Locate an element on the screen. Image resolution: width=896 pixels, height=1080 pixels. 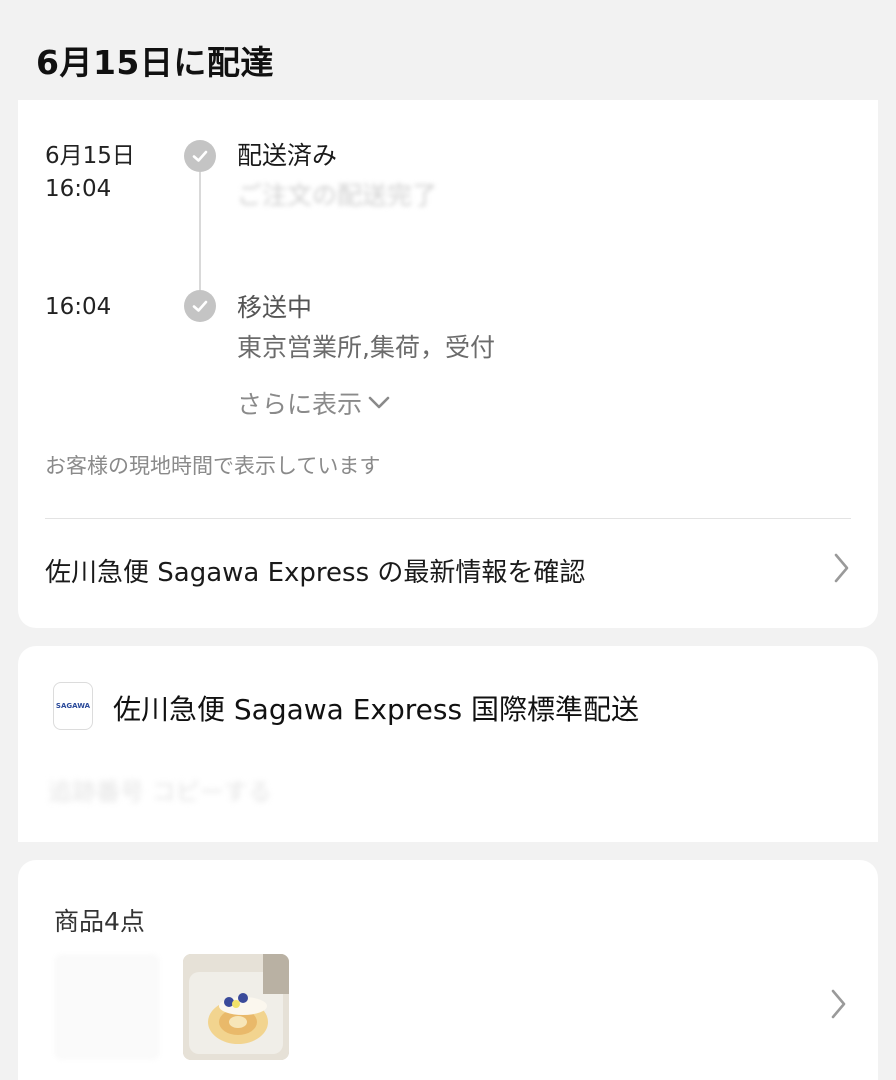
event-date: 6月15日 is located at coordinates (90, 156).